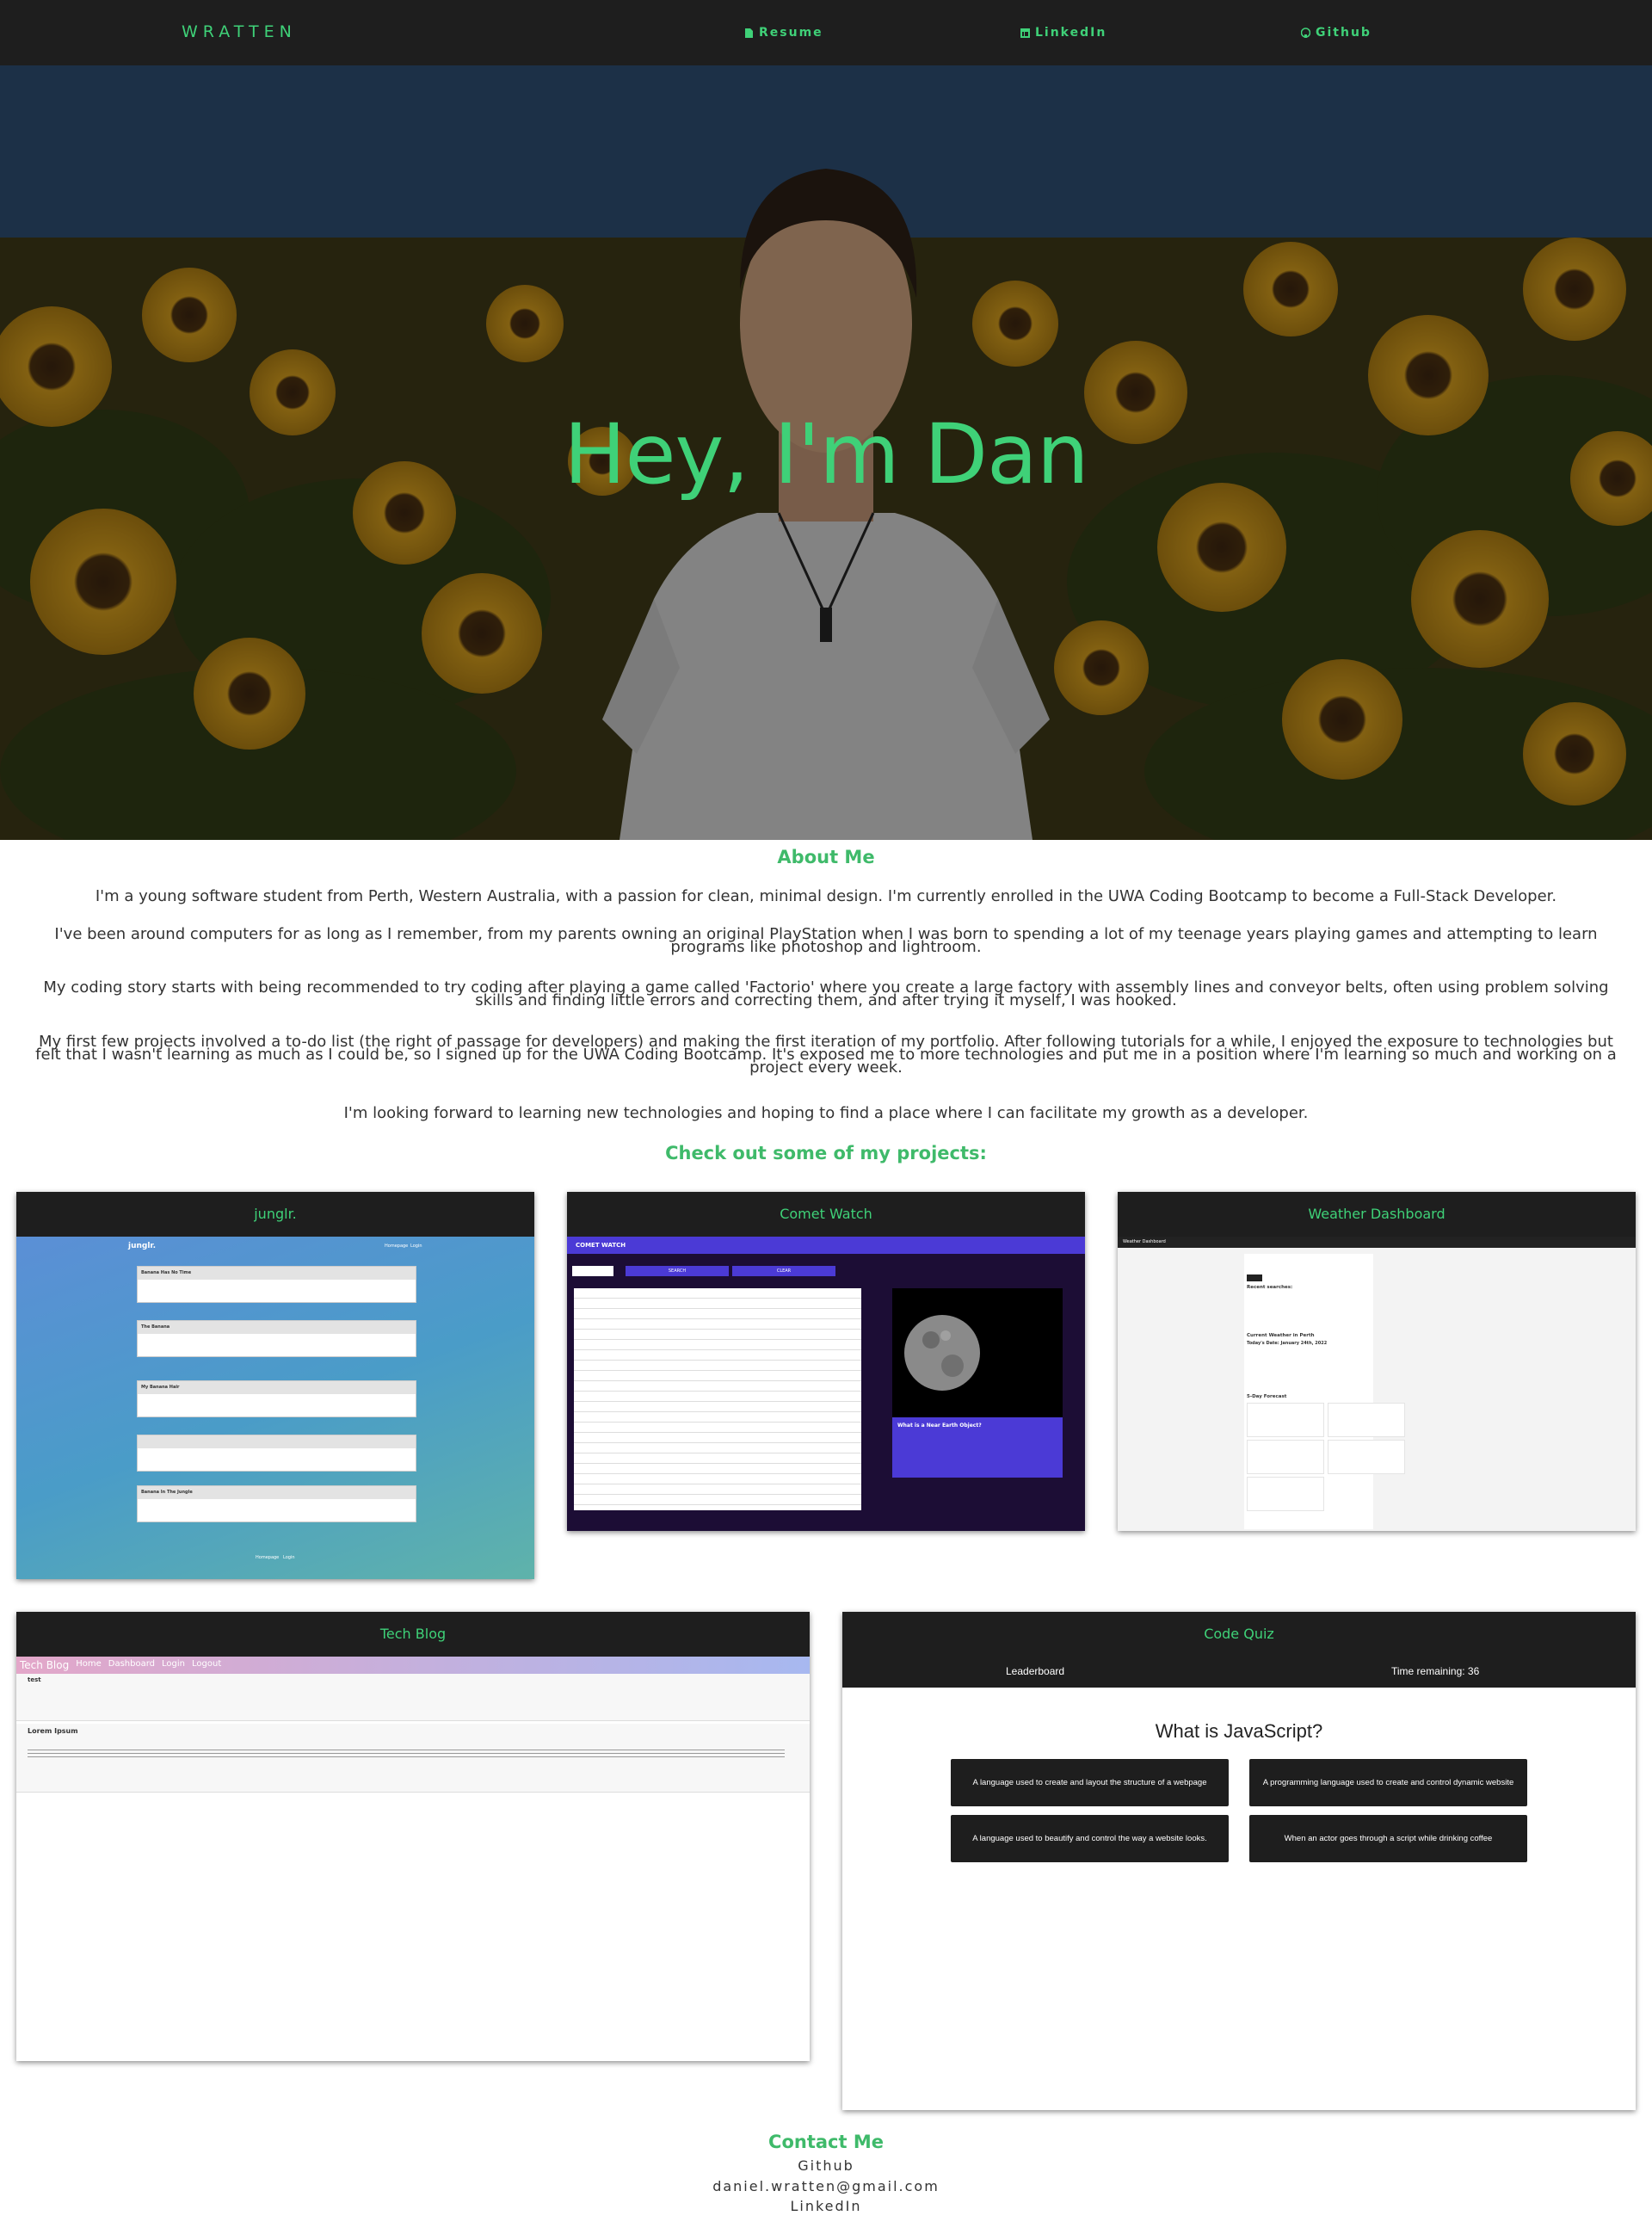  I want to click on nav-link-github: Github, so click(1336, 33).